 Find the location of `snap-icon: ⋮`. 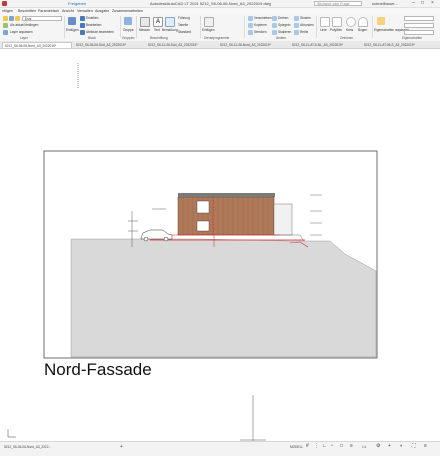

snap-icon: ⋮ is located at coordinates (316, 446).